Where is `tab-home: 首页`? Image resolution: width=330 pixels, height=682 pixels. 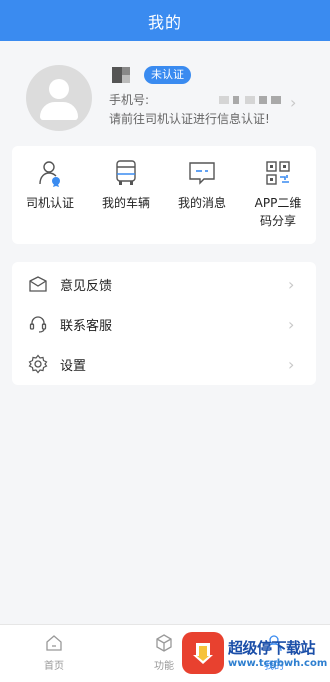
tab-home: 首页 is located at coordinates (54, 655).